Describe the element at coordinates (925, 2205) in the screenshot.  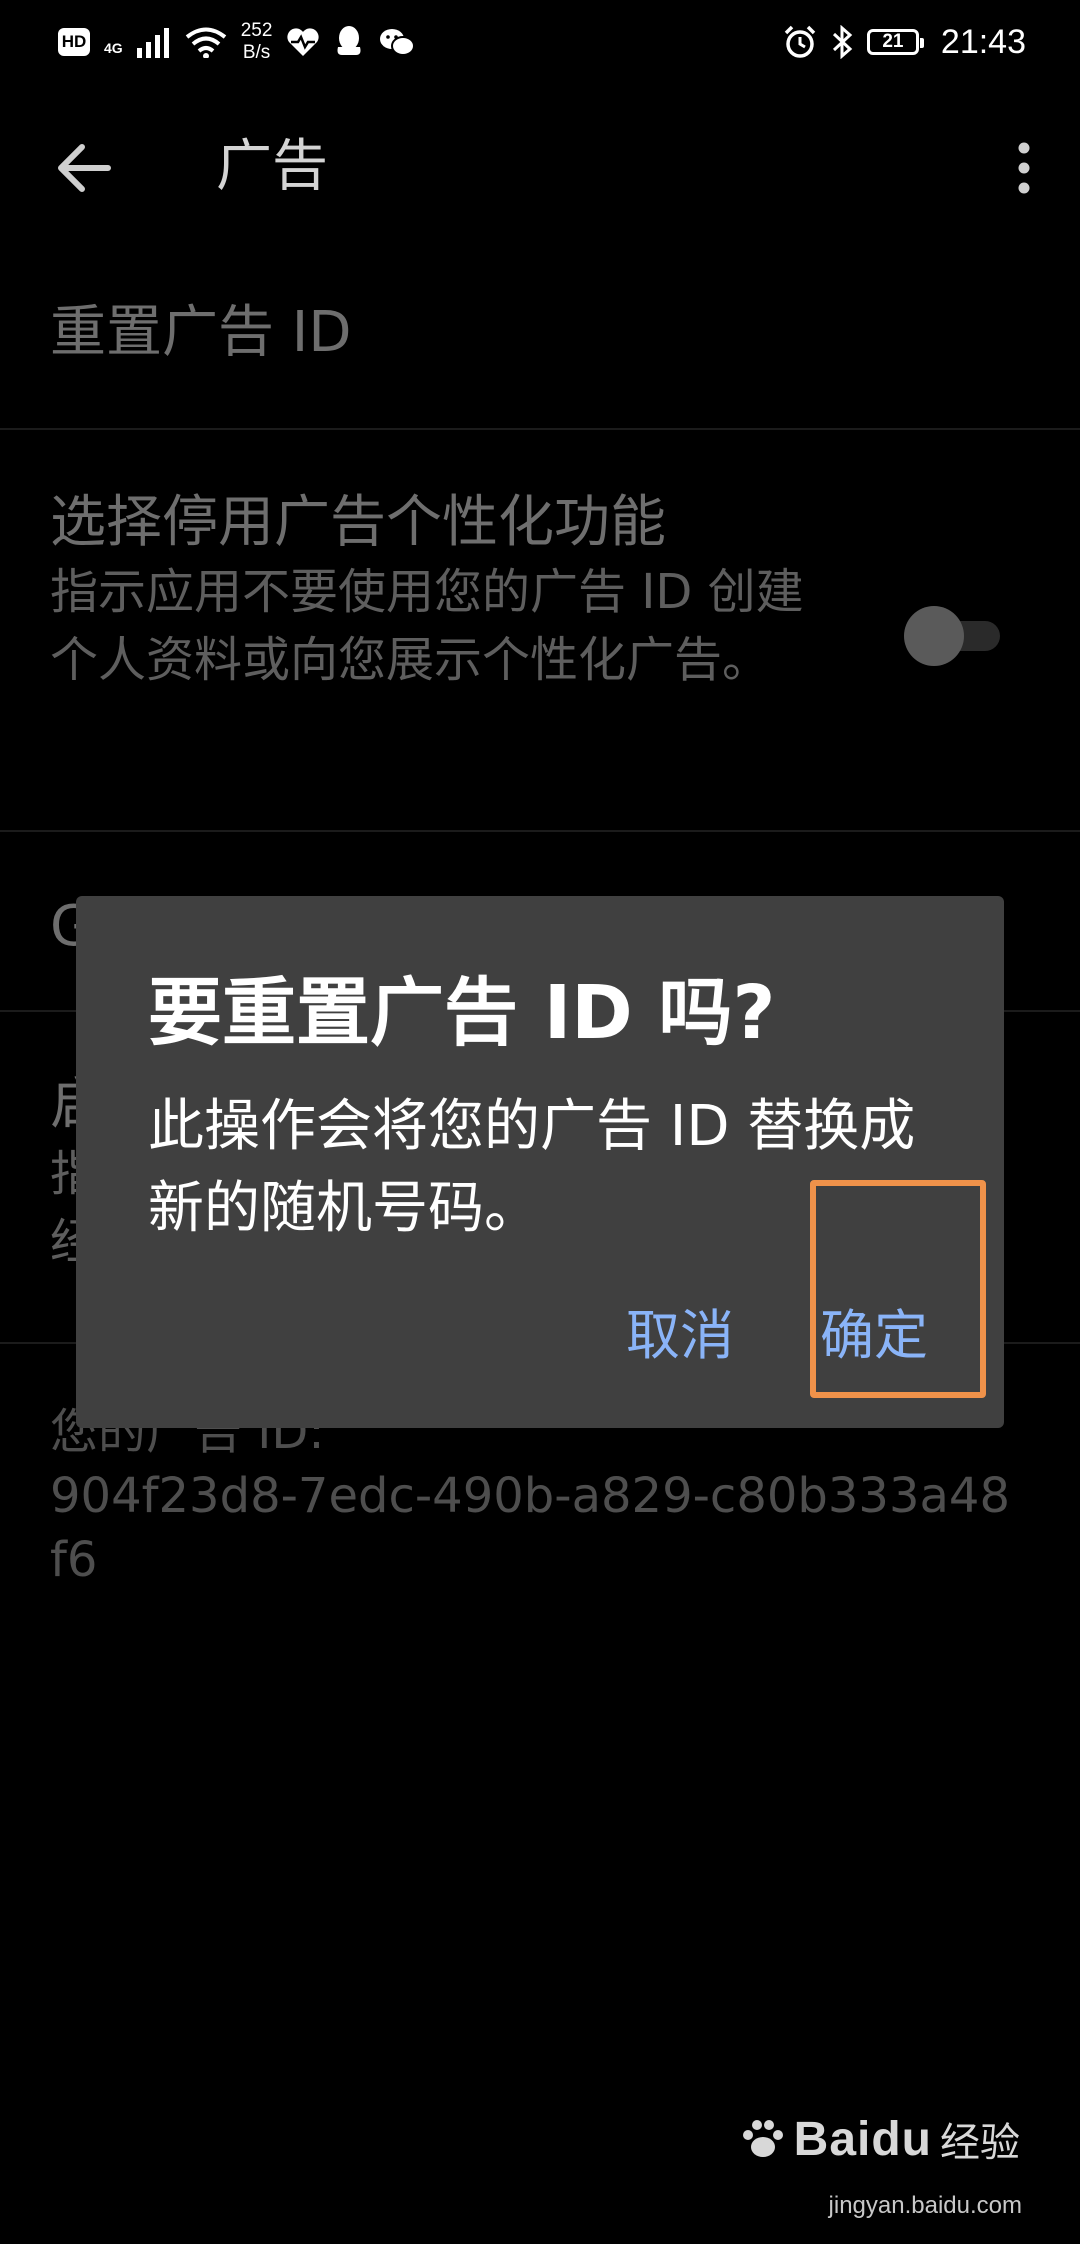
I see `watermark-url: jingyan.baidu.com` at that location.